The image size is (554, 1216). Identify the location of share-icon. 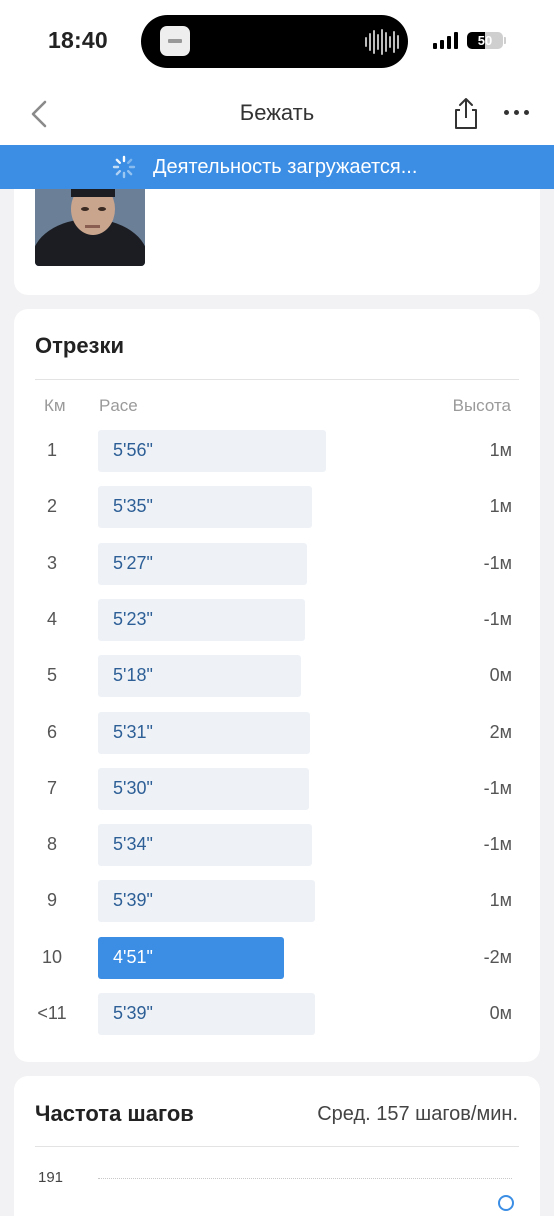
(466, 113).